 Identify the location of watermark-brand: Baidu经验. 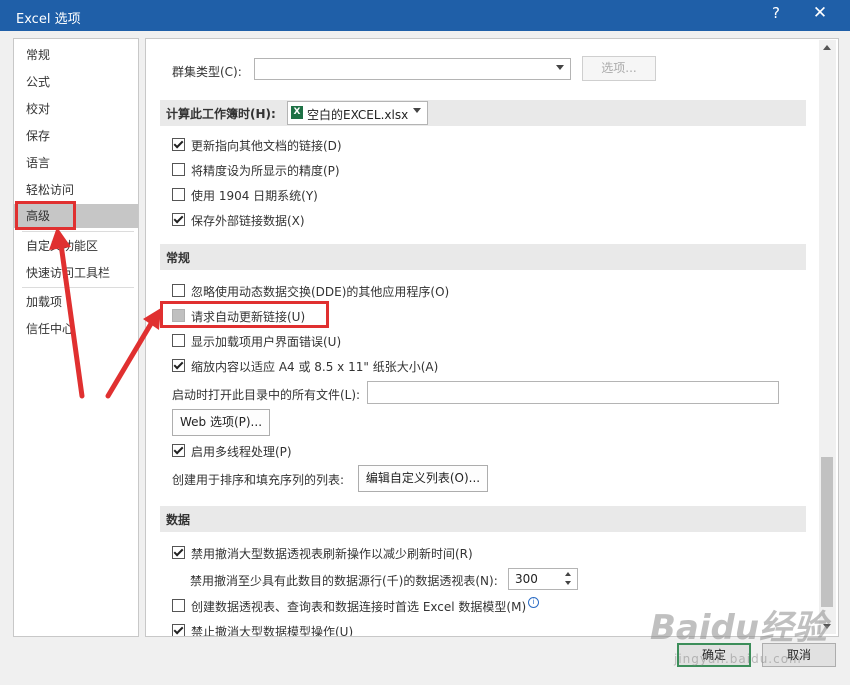
(739, 628).